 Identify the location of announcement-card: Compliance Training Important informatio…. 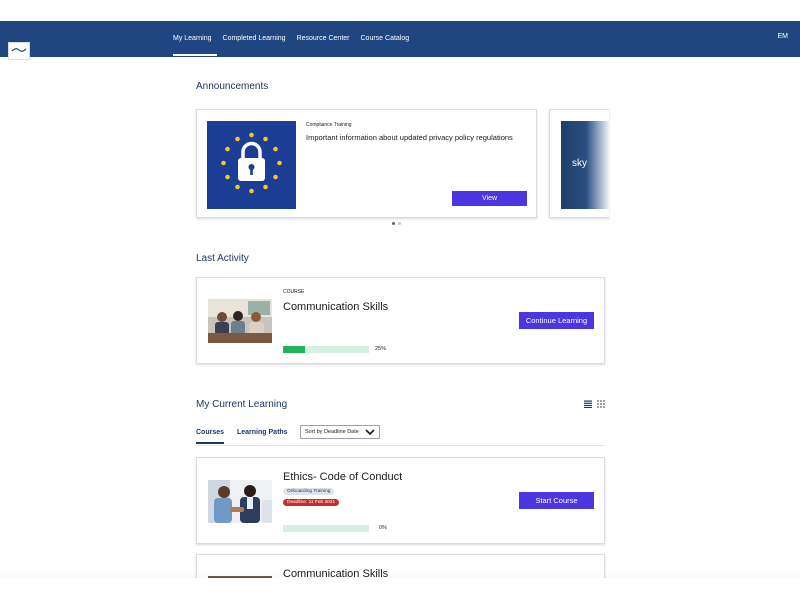
(366, 163).